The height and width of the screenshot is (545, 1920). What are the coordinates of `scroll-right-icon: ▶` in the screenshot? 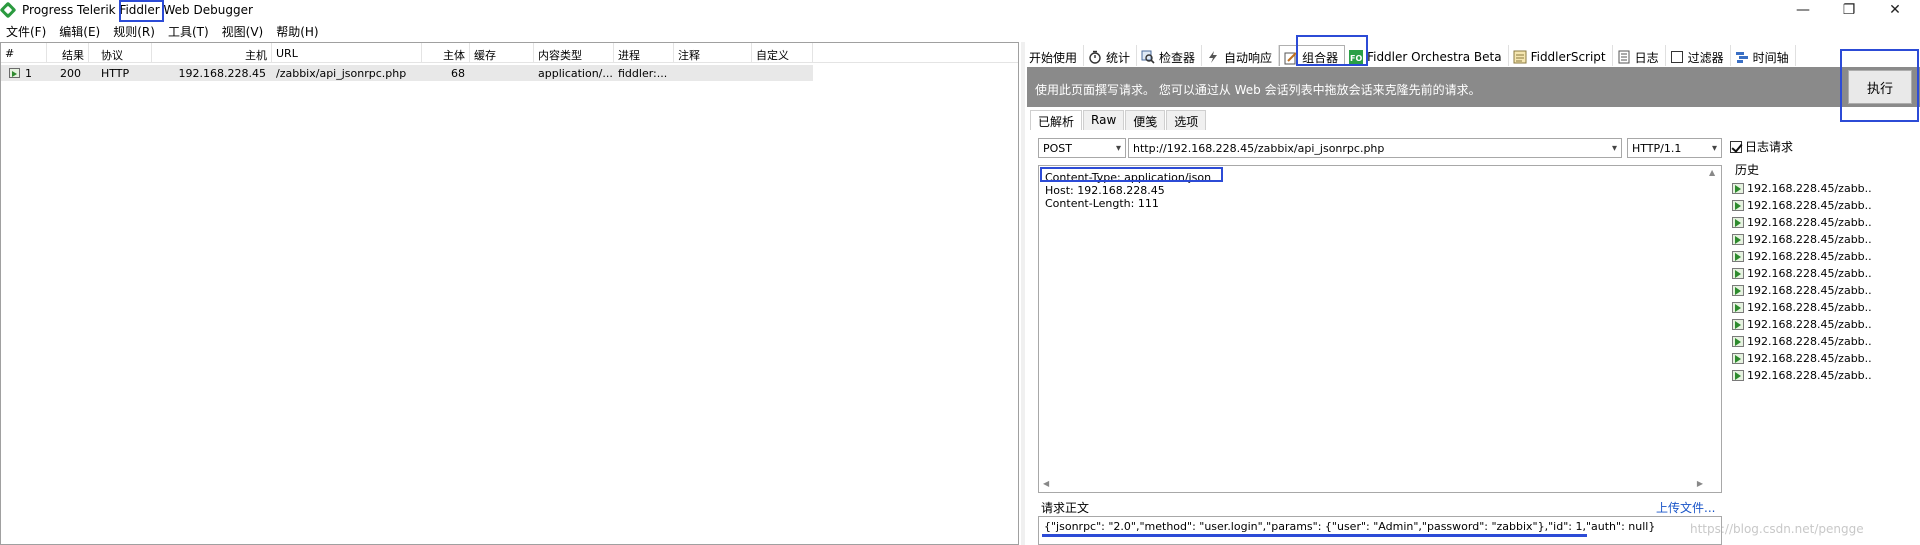 It's located at (1700, 483).